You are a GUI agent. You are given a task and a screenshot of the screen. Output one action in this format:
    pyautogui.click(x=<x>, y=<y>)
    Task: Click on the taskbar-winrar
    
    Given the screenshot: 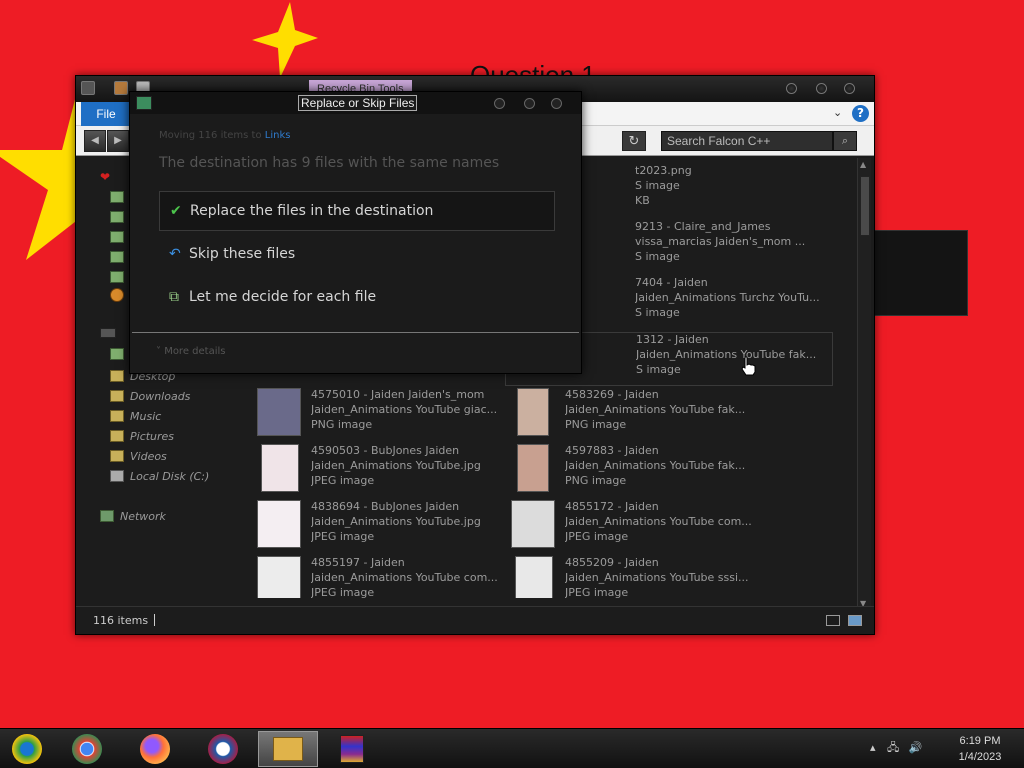 What is the action you would take?
    pyautogui.click(x=352, y=749)
    